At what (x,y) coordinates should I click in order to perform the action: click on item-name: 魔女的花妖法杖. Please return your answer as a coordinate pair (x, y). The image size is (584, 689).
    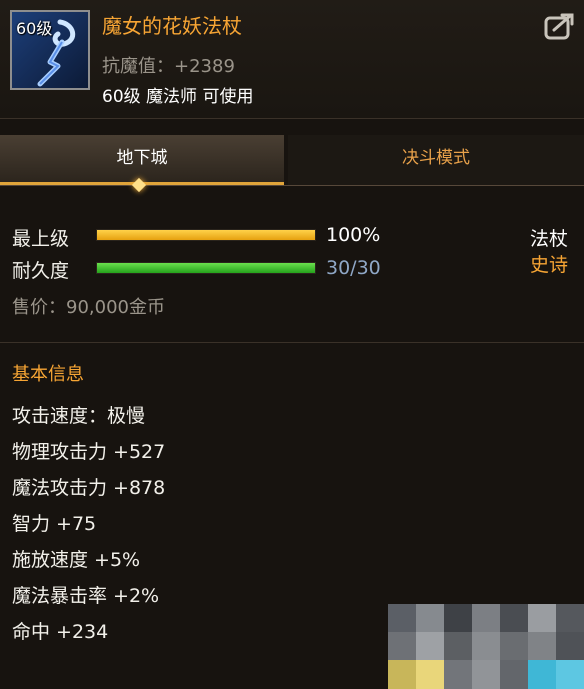
    Looking at the image, I should click on (172, 26).